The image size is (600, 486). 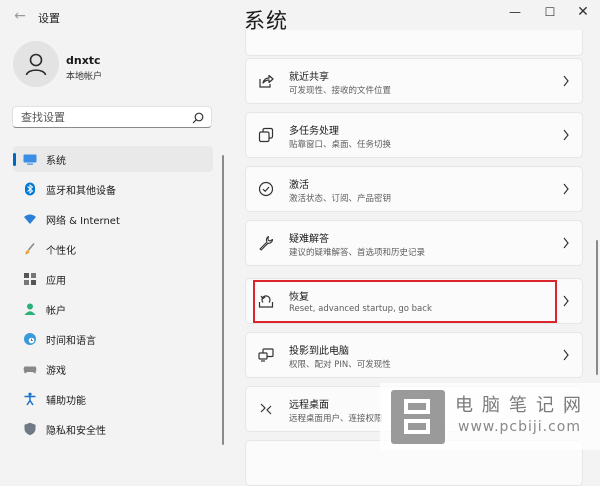 What do you see at coordinates (101, 117) in the screenshot?
I see `search-input` at bounding box center [101, 117].